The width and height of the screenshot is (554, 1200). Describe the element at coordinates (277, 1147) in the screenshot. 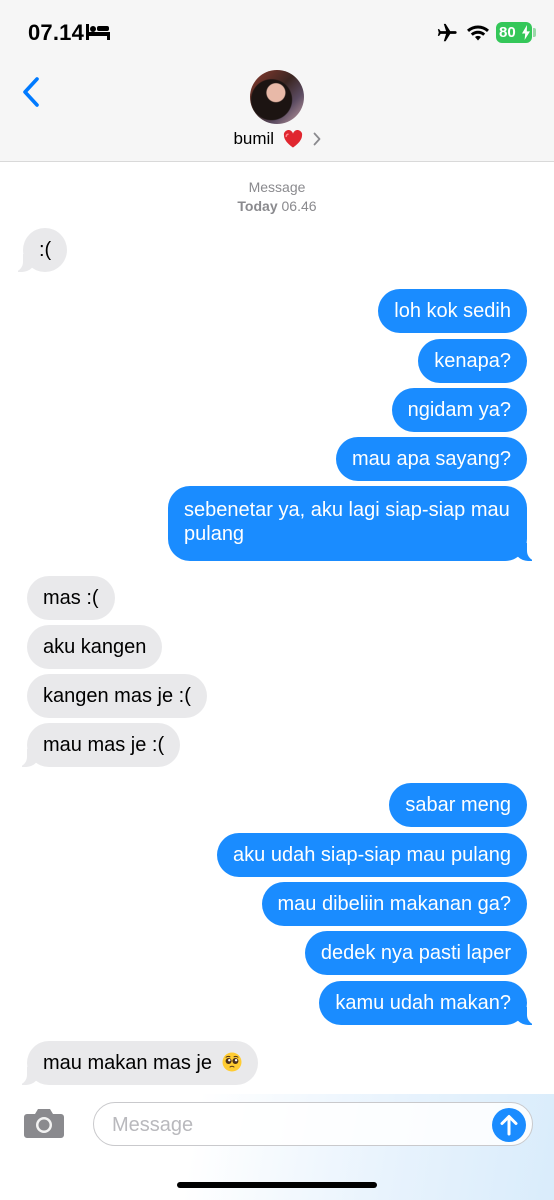

I see `composer-bar: Message` at that location.